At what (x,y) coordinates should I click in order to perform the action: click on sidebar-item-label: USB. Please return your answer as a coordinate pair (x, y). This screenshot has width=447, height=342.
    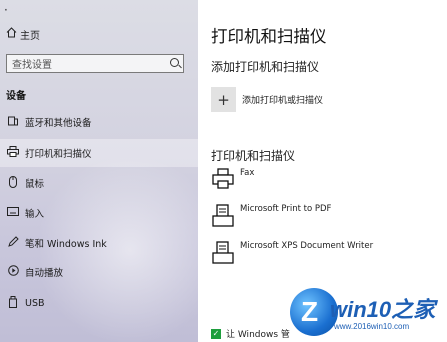
    Looking at the image, I should click on (35, 303).